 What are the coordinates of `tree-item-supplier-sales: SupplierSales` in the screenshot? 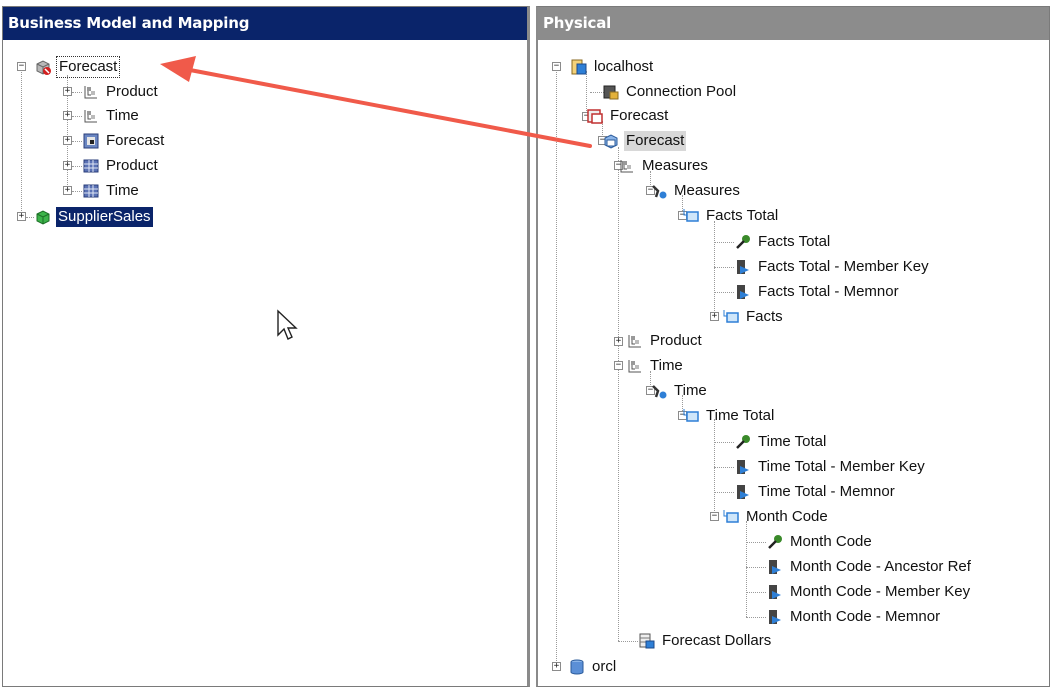 It's located at (93, 217).